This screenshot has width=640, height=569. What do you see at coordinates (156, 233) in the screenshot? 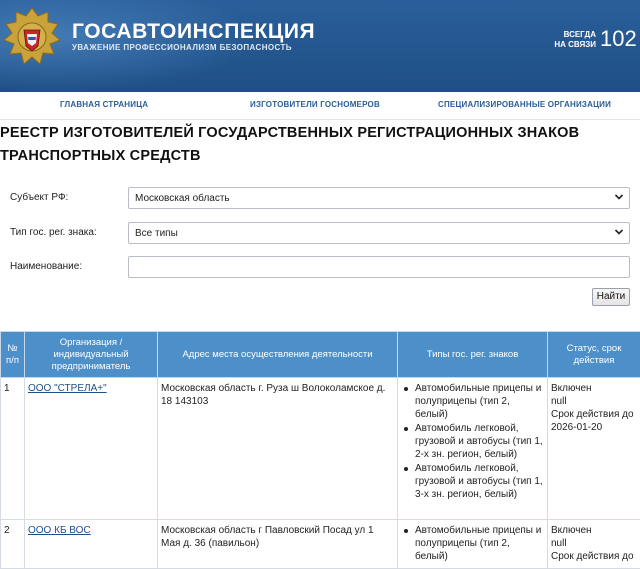
I see `plate-type-select-value: Все типы` at bounding box center [156, 233].